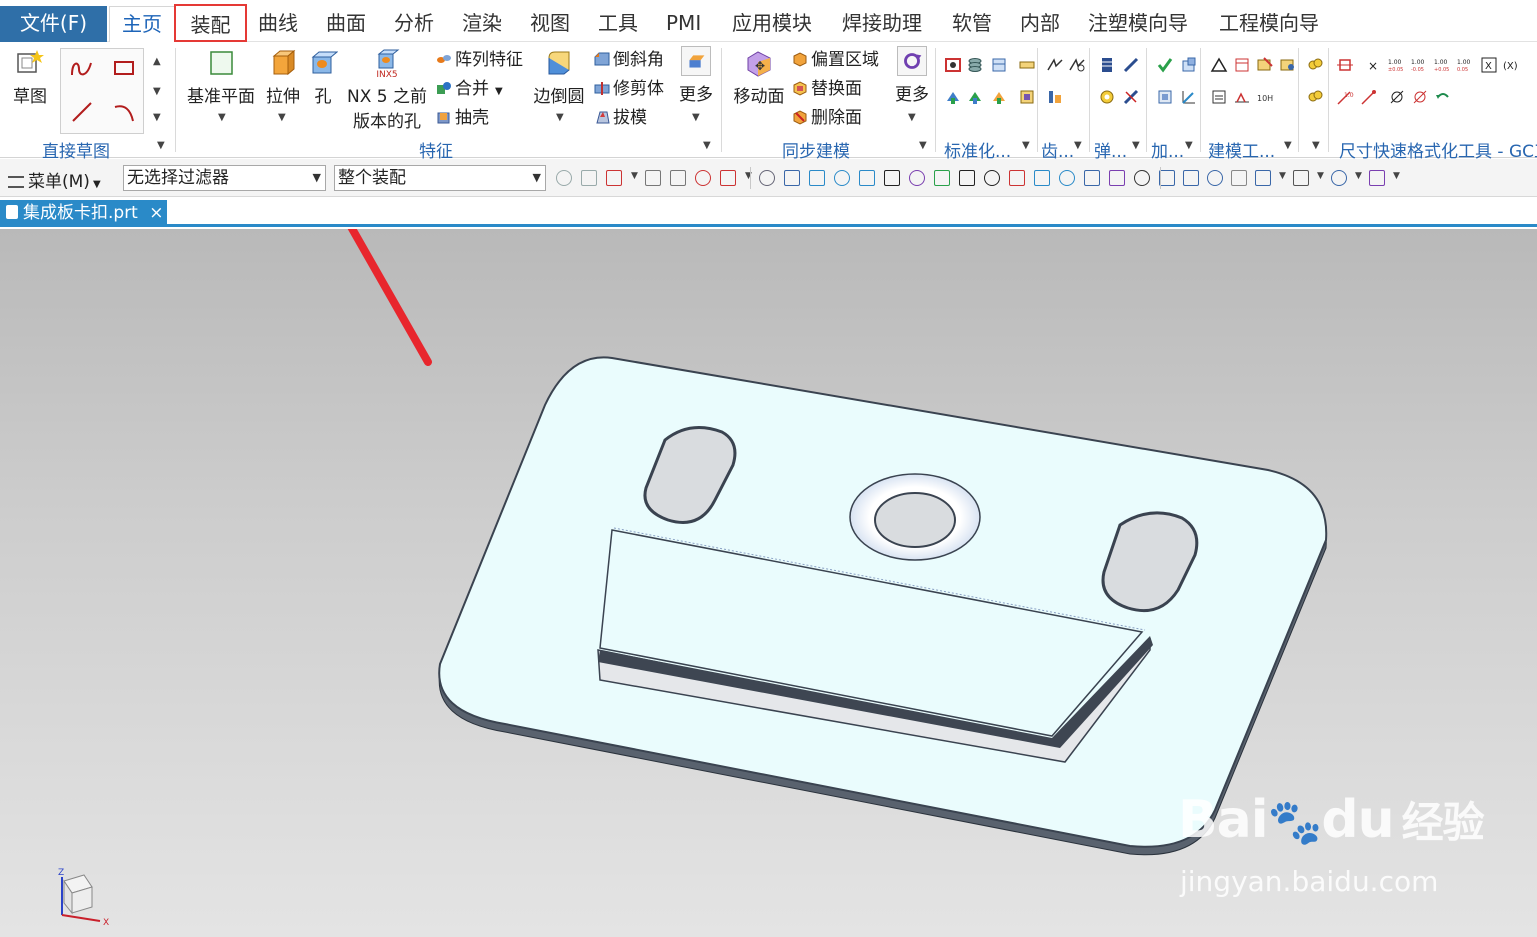 Image resolution: width=1537 pixels, height=937 pixels. What do you see at coordinates (1189, 145) in the screenshot?
I see `add-dropdown-icon: ▼` at bounding box center [1189, 145].